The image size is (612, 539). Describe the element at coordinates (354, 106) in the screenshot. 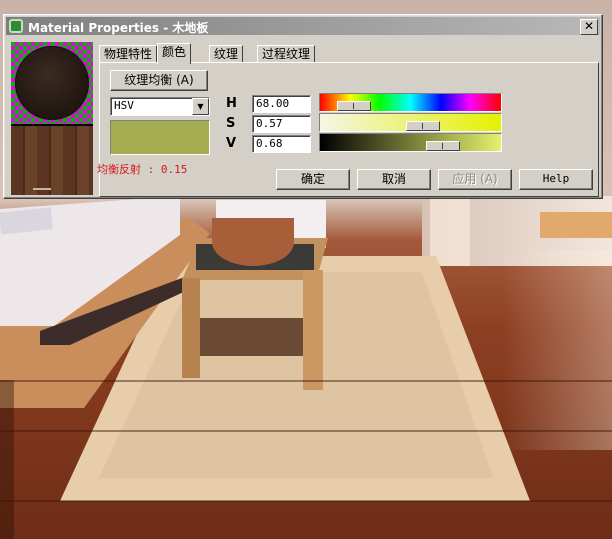

I see `hue-slider-thumb` at that location.